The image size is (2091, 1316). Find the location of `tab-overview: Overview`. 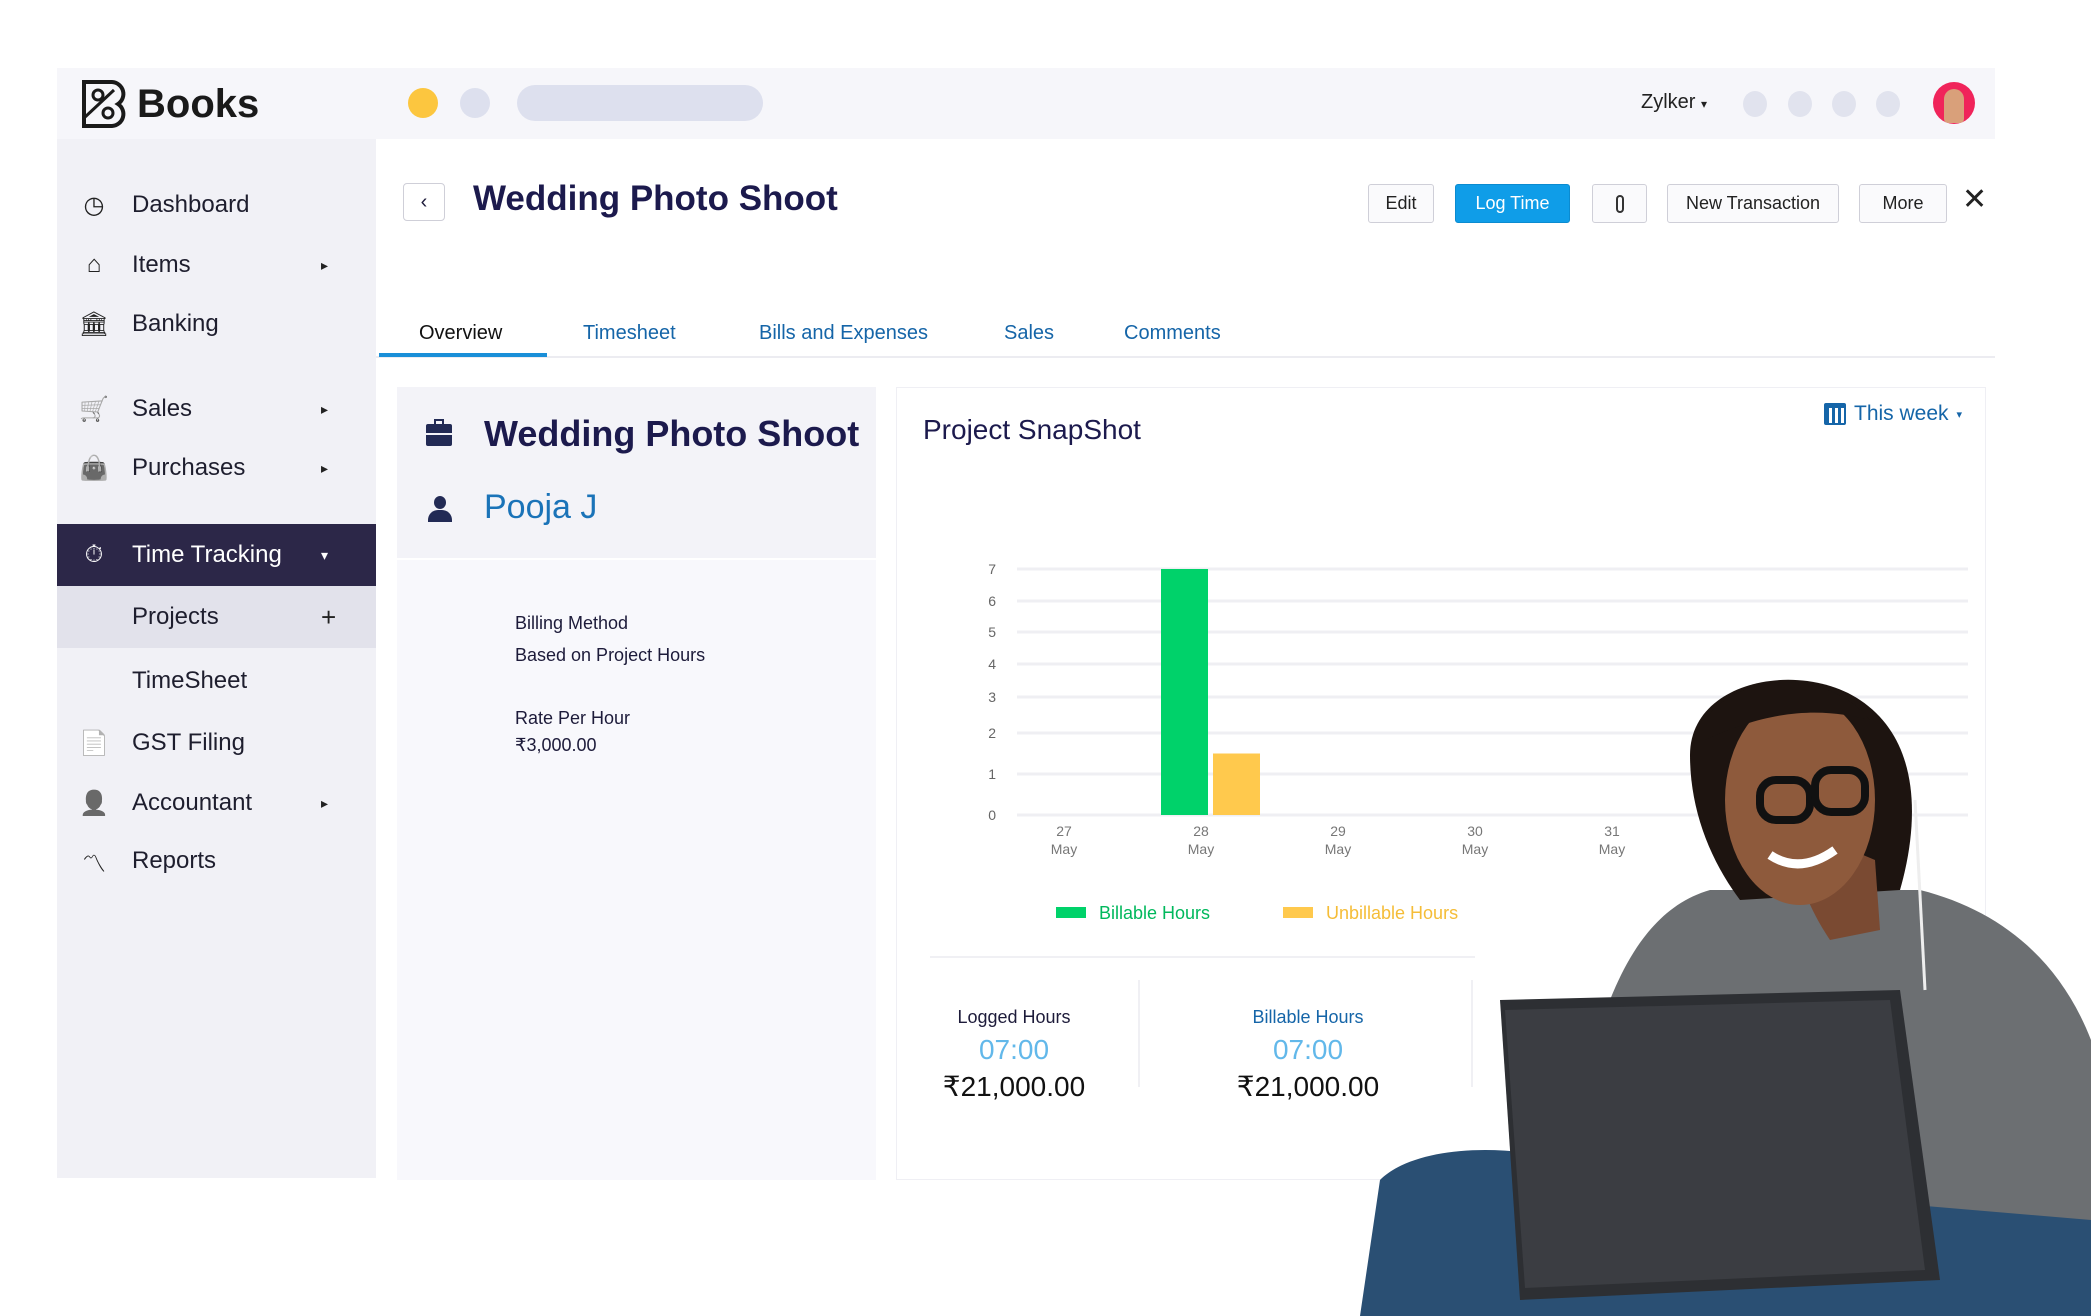

tab-overview: Overview is located at coordinates (460, 333).